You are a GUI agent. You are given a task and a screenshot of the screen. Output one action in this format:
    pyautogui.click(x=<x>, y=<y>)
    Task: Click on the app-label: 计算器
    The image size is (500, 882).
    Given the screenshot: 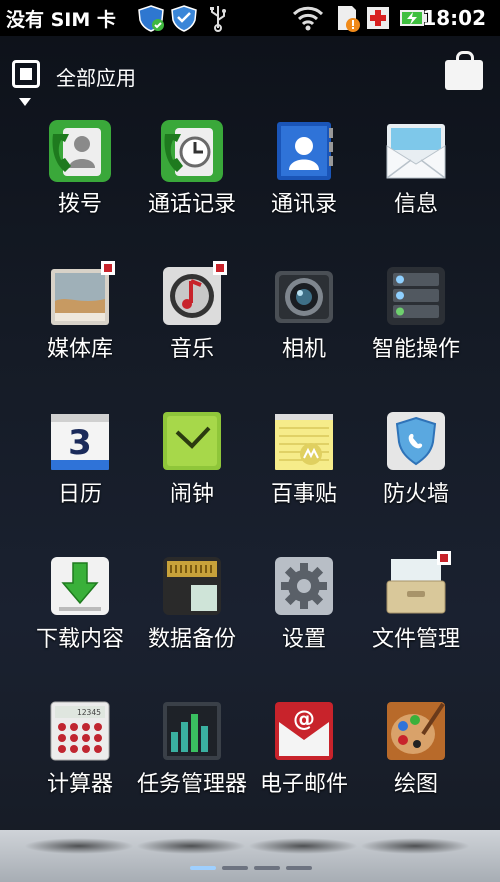 What is the action you would take?
    pyautogui.click(x=79, y=784)
    